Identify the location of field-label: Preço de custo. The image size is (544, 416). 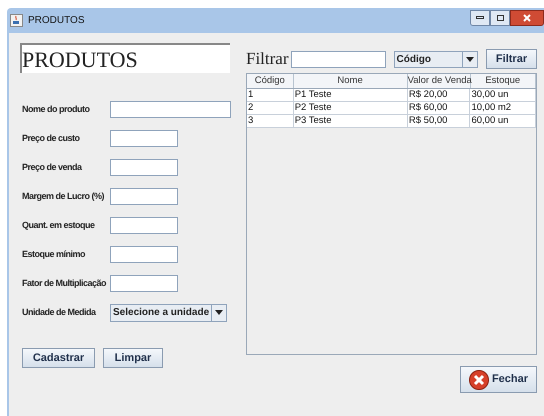
(51, 138).